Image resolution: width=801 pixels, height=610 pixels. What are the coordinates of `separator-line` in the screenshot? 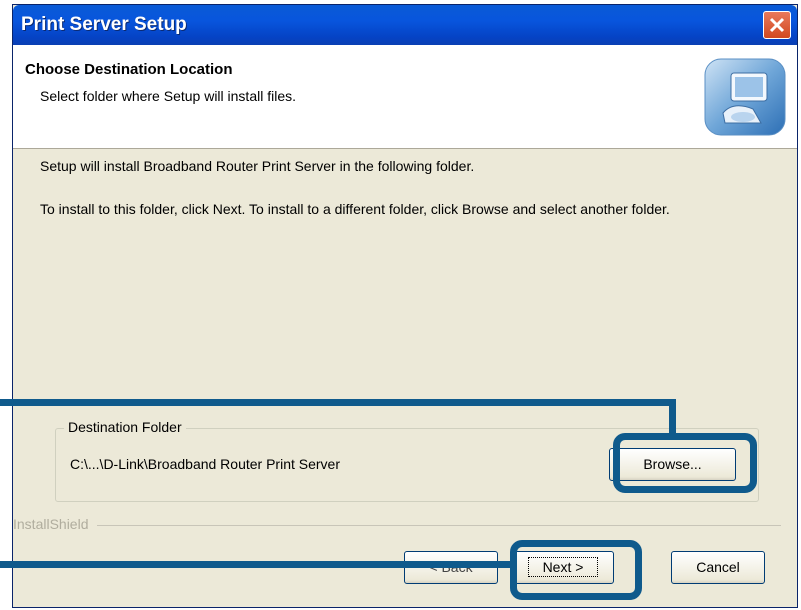 It's located at (397, 525).